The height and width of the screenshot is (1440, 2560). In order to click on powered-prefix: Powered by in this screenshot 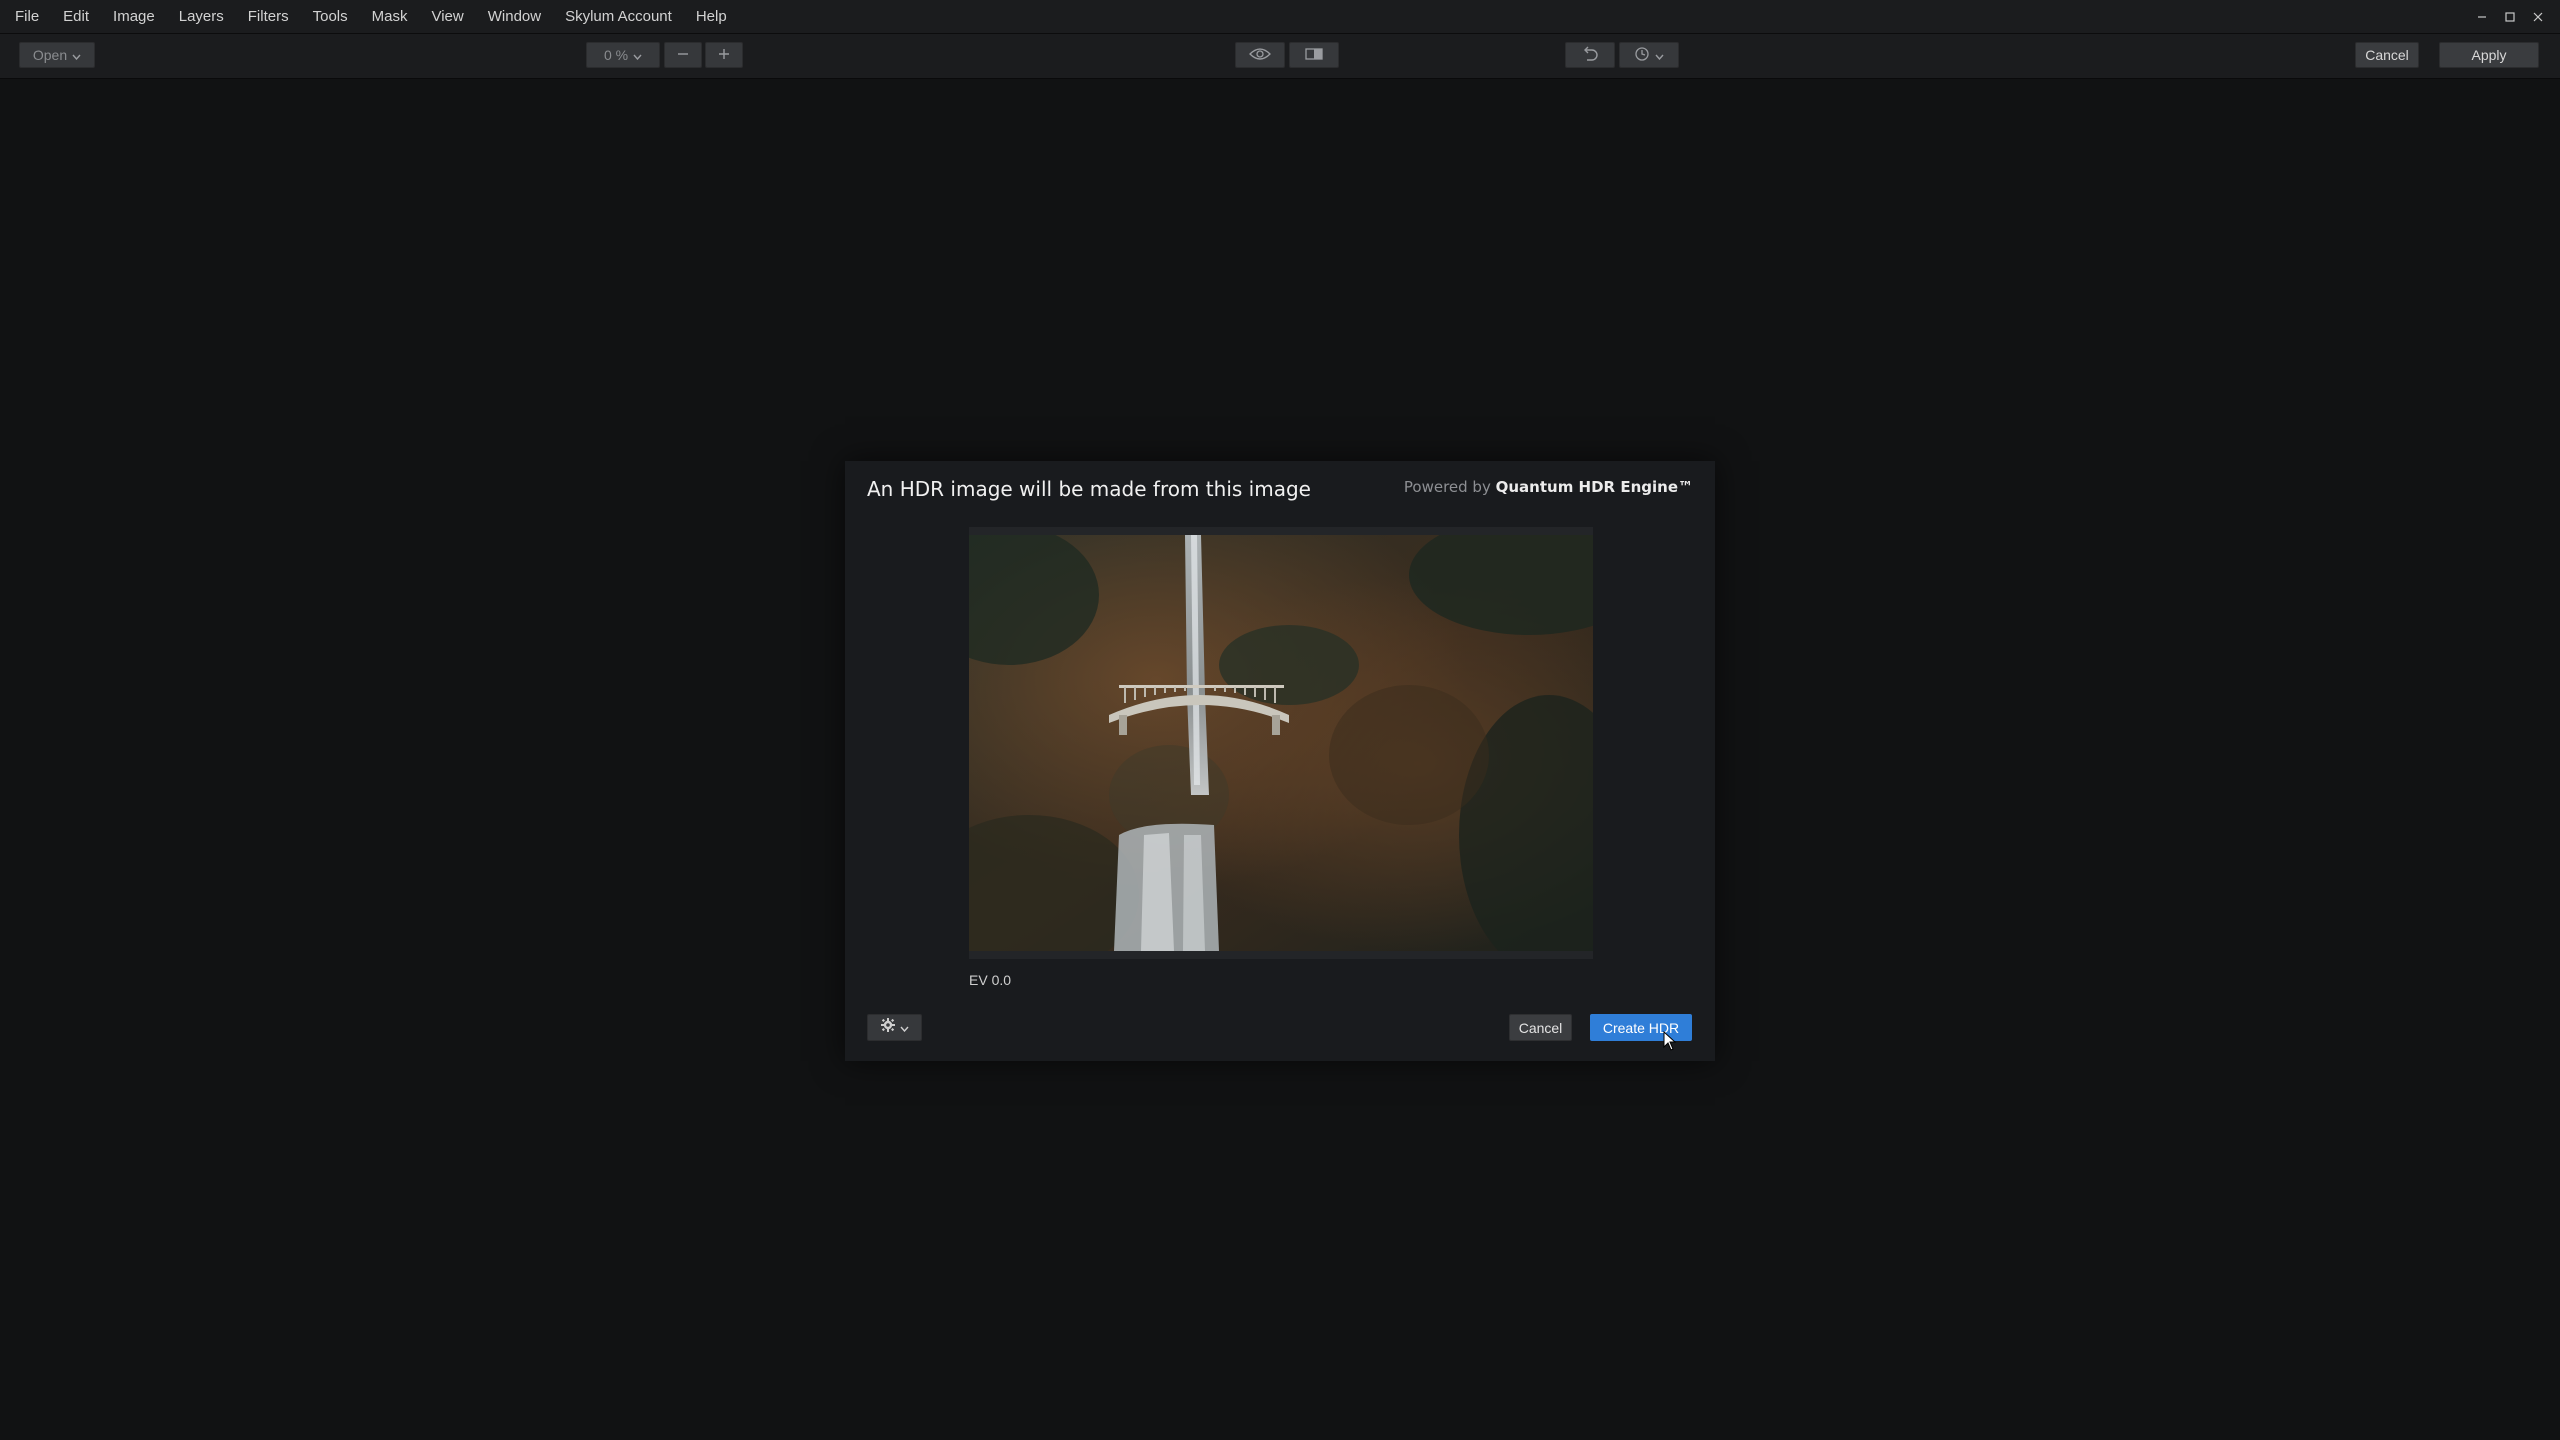, I will do `click(1447, 487)`.